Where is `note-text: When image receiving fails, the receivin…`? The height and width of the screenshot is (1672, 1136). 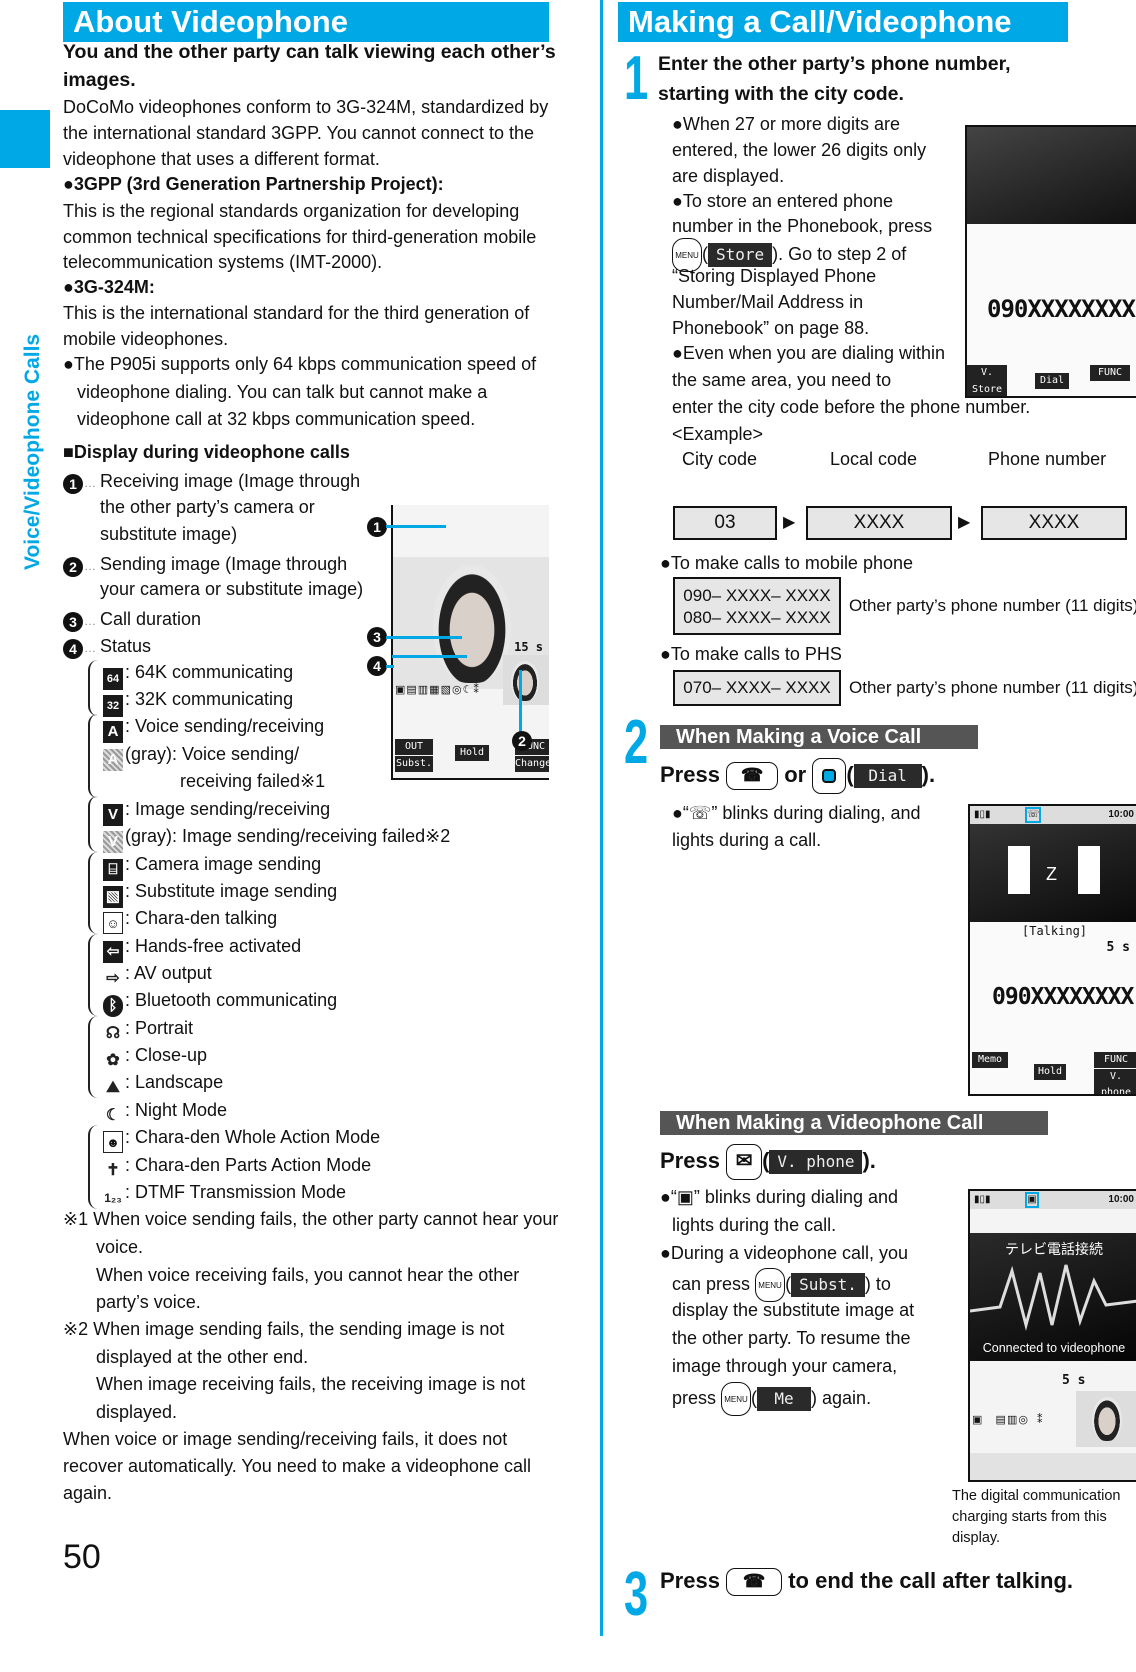 note-text: When image receiving fails, the receivin… is located at coordinates (311, 1384).